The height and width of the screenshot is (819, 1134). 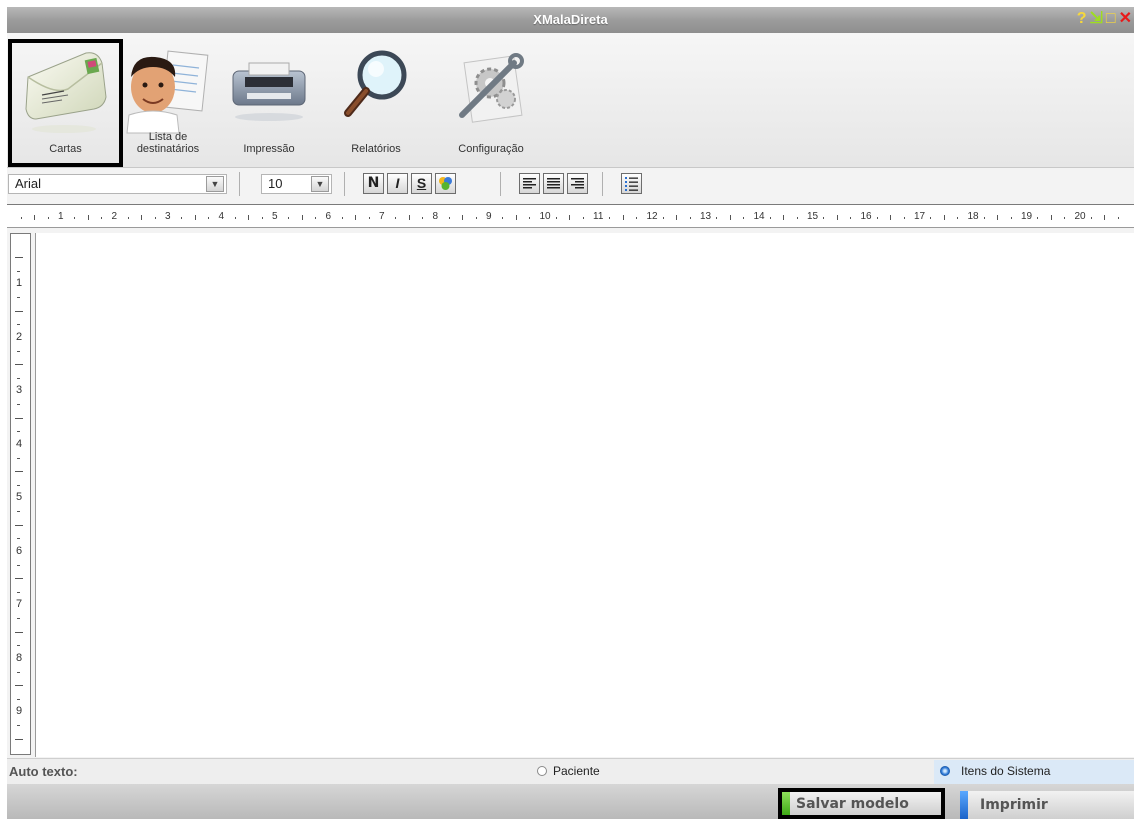 What do you see at coordinates (813, 216) in the screenshot?
I see `ruler-number: 15` at bounding box center [813, 216].